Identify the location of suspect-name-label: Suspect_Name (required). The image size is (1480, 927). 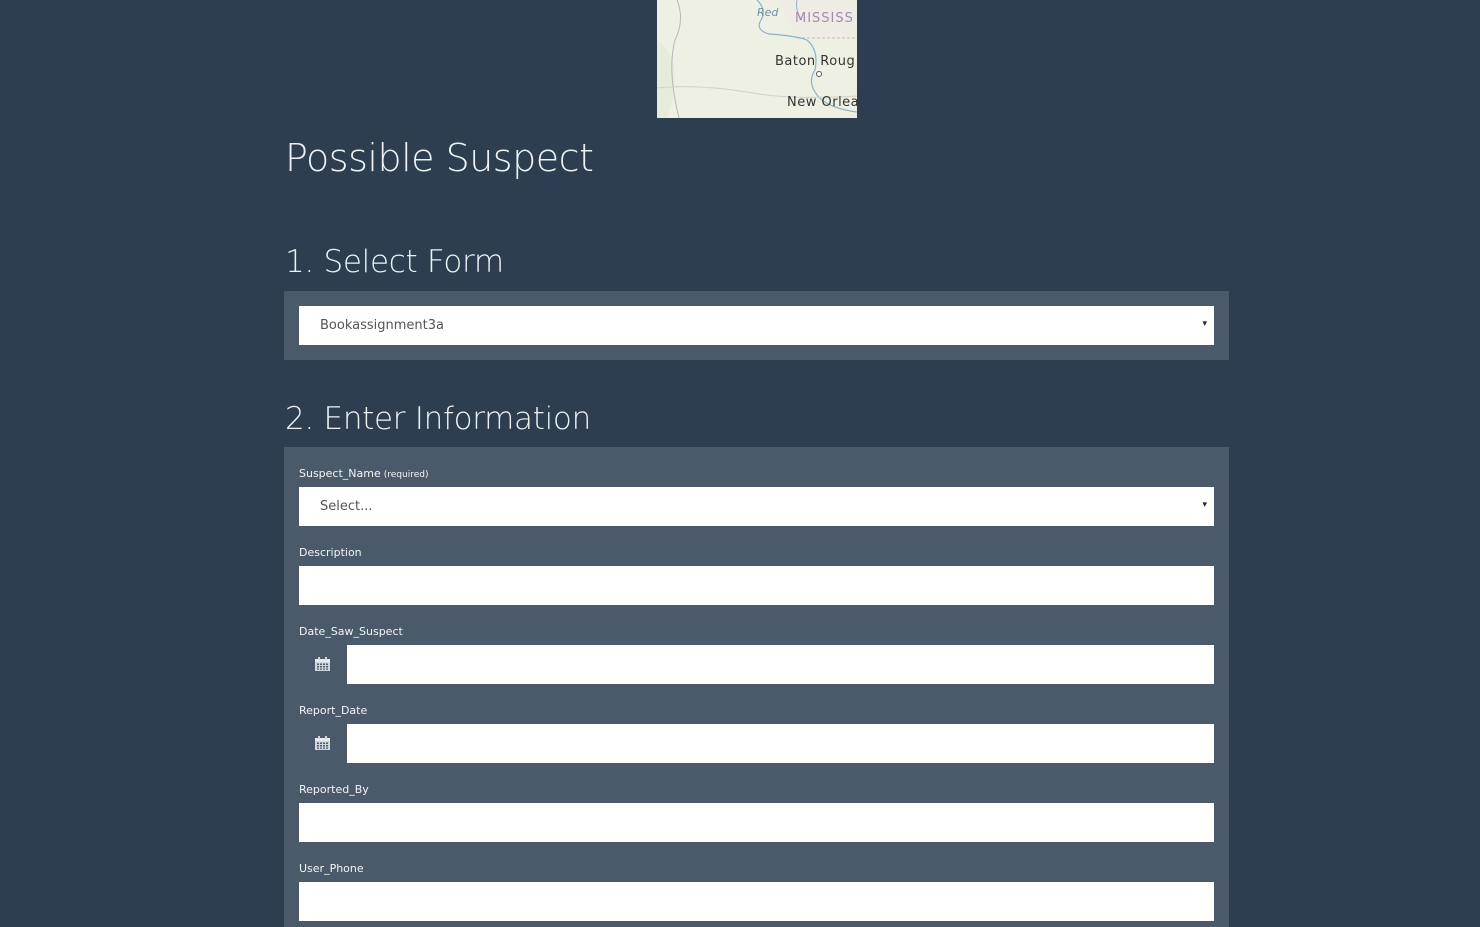
(363, 473).